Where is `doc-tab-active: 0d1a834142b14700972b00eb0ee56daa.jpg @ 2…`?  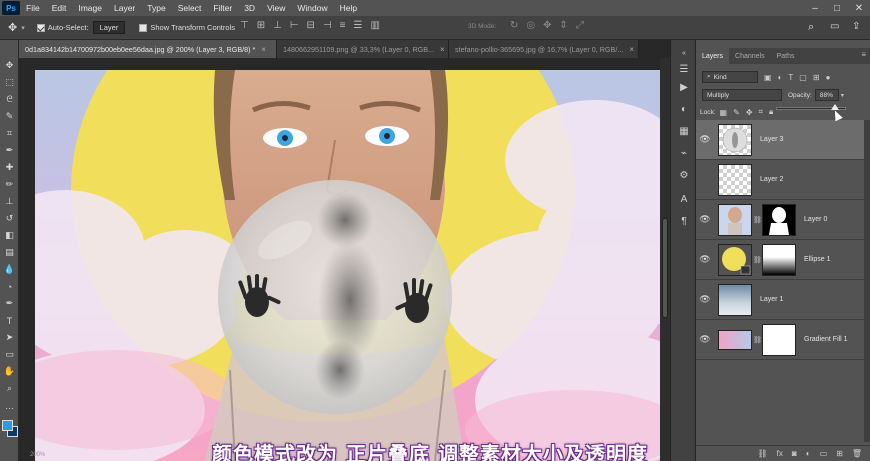 doc-tab-active: 0d1a834142b14700972b00eb0ee56daa.jpg @ 2… is located at coordinates (148, 49).